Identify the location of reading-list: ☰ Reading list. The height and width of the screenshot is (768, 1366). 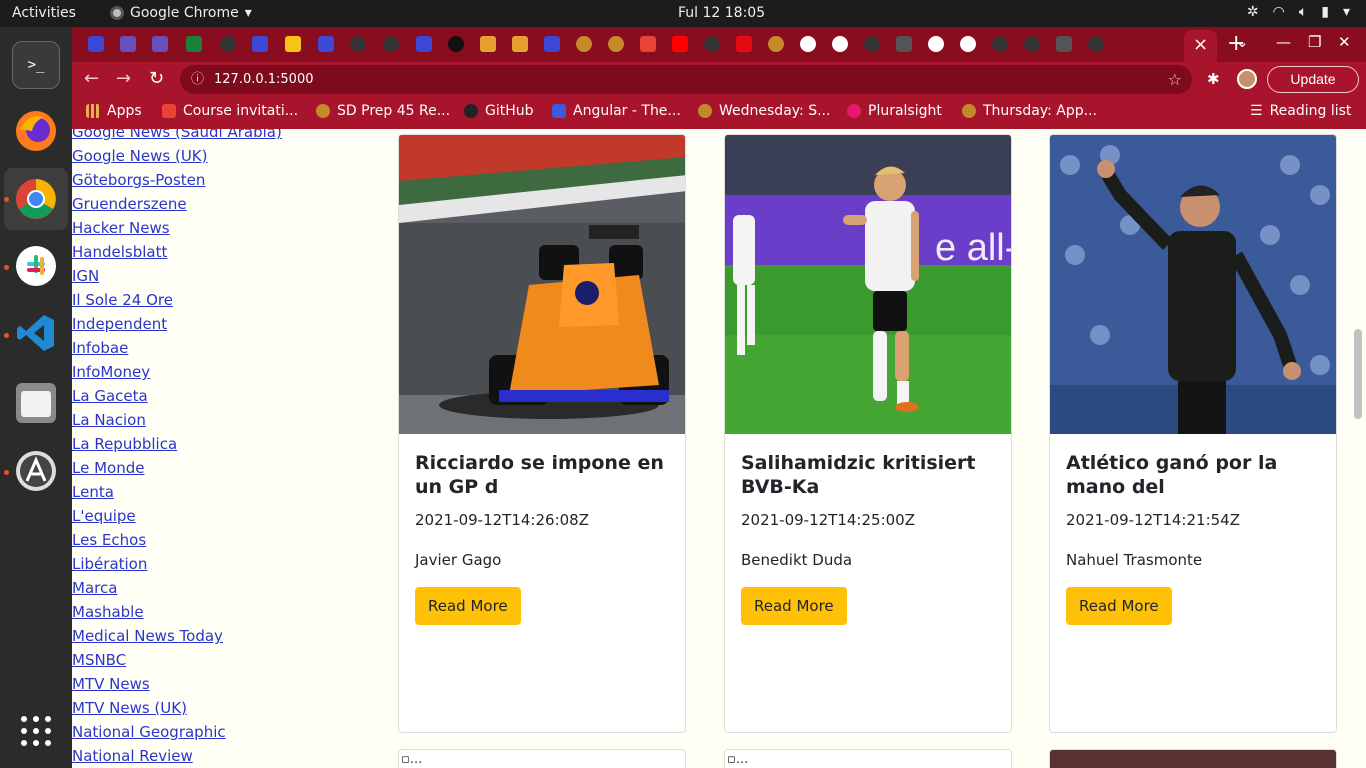
(1300, 111).